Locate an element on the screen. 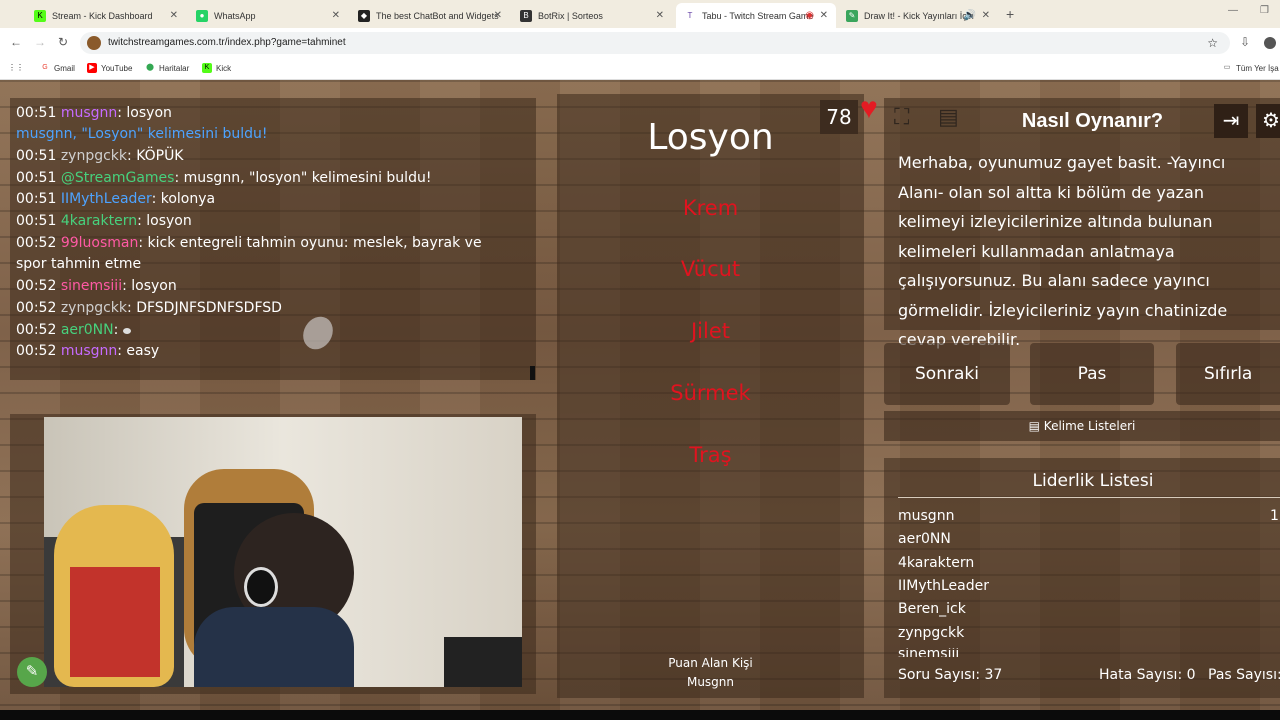  recording-icon: ◉ is located at coordinates (809, 15).